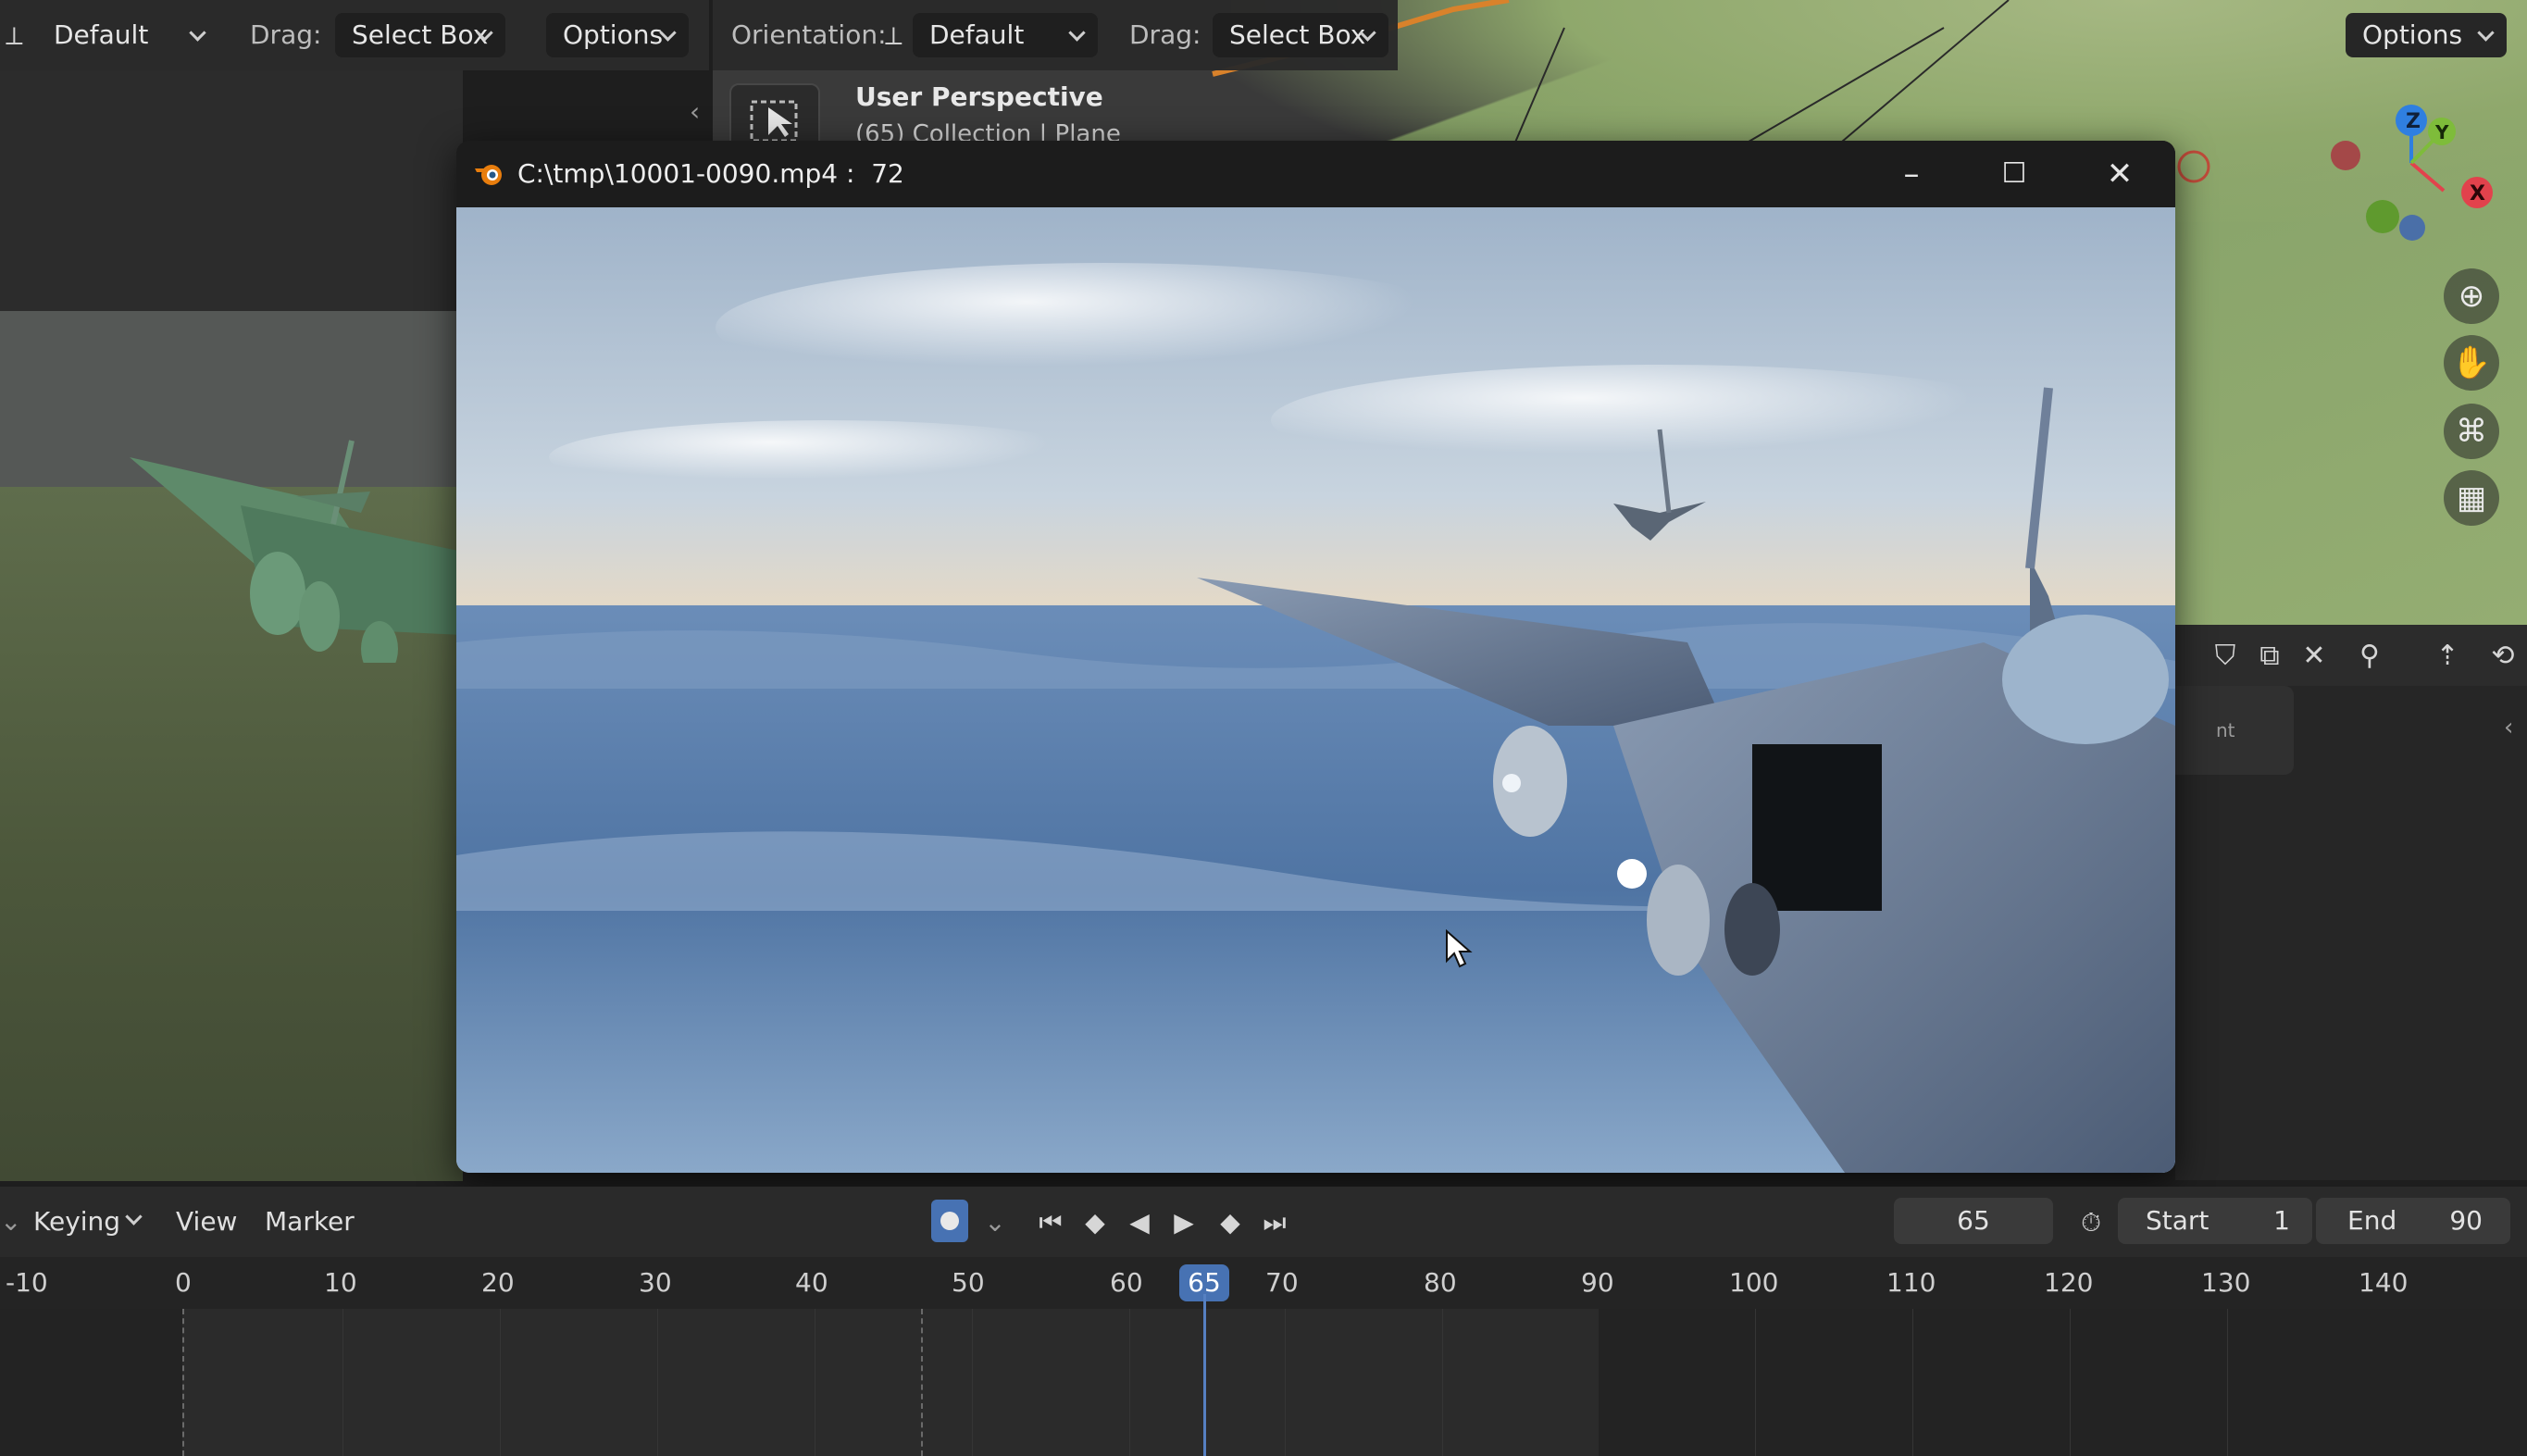  Describe the element at coordinates (968, 1282) in the screenshot. I see `ruler-tick: 50` at that location.